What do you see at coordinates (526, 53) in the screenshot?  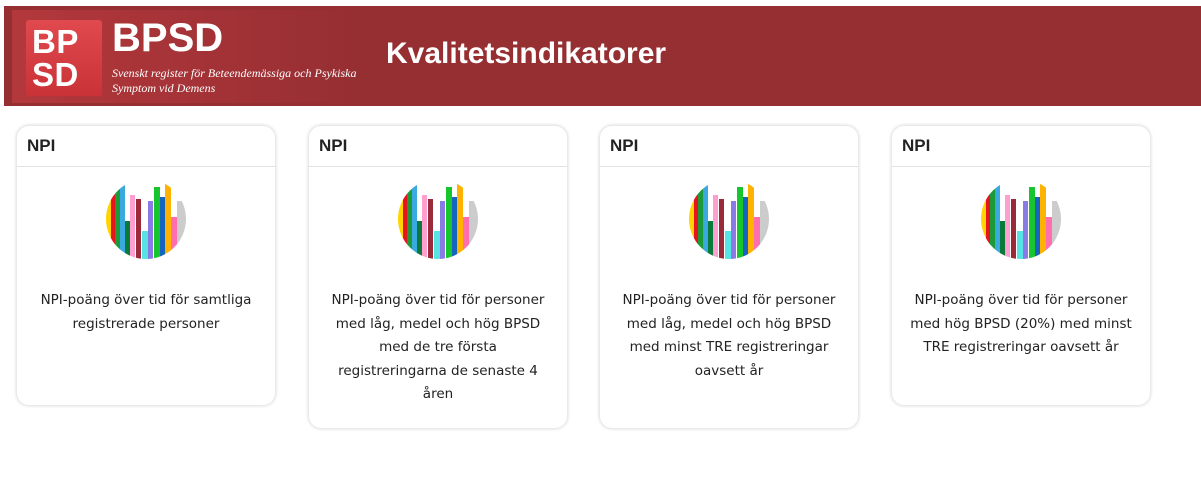 I see `page-title: Kvalitetsindikatorer` at bounding box center [526, 53].